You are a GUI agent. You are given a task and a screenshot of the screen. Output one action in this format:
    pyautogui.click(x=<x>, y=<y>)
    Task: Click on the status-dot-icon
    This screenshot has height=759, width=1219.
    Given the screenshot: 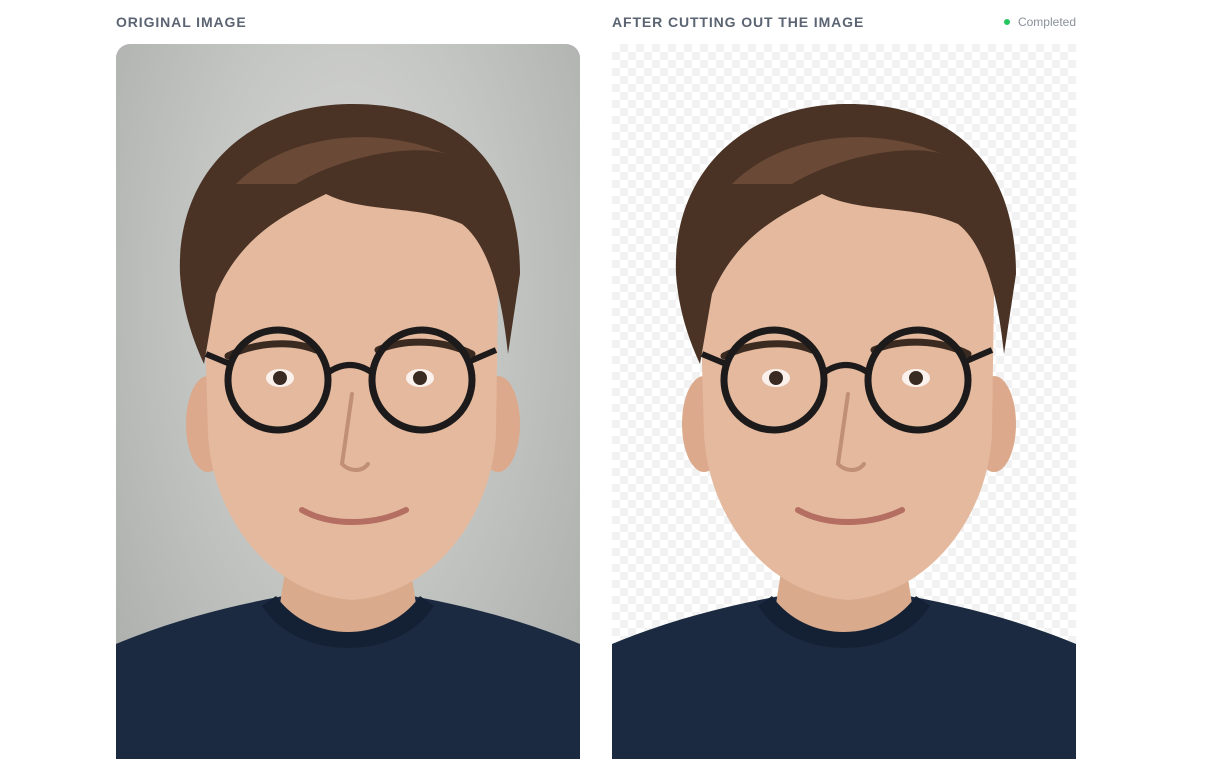 What is the action you would take?
    pyautogui.click(x=1006, y=22)
    